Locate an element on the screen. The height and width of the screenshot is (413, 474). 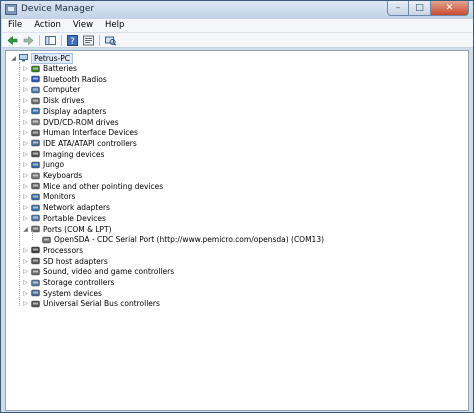
device-category-node: ▷ Batteries is located at coordinates (49, 69).